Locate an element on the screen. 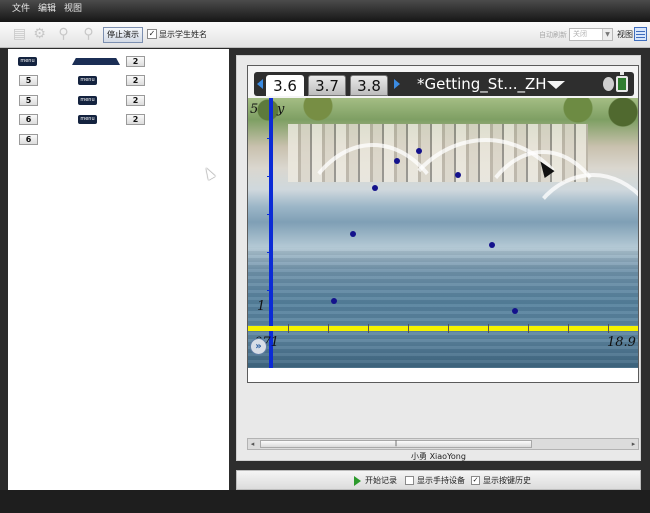  stop-demo-button: 停止演示 is located at coordinates (123, 35).